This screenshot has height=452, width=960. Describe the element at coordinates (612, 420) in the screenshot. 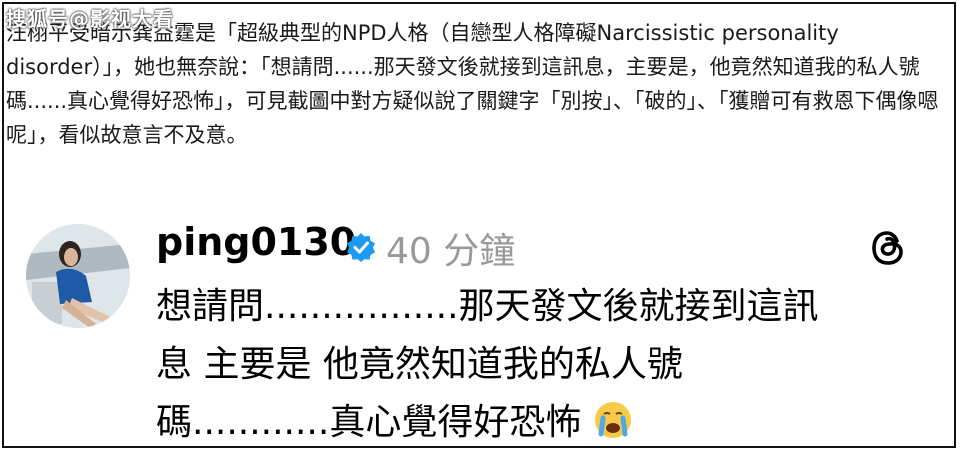

I see `crying-face-emoji` at that location.